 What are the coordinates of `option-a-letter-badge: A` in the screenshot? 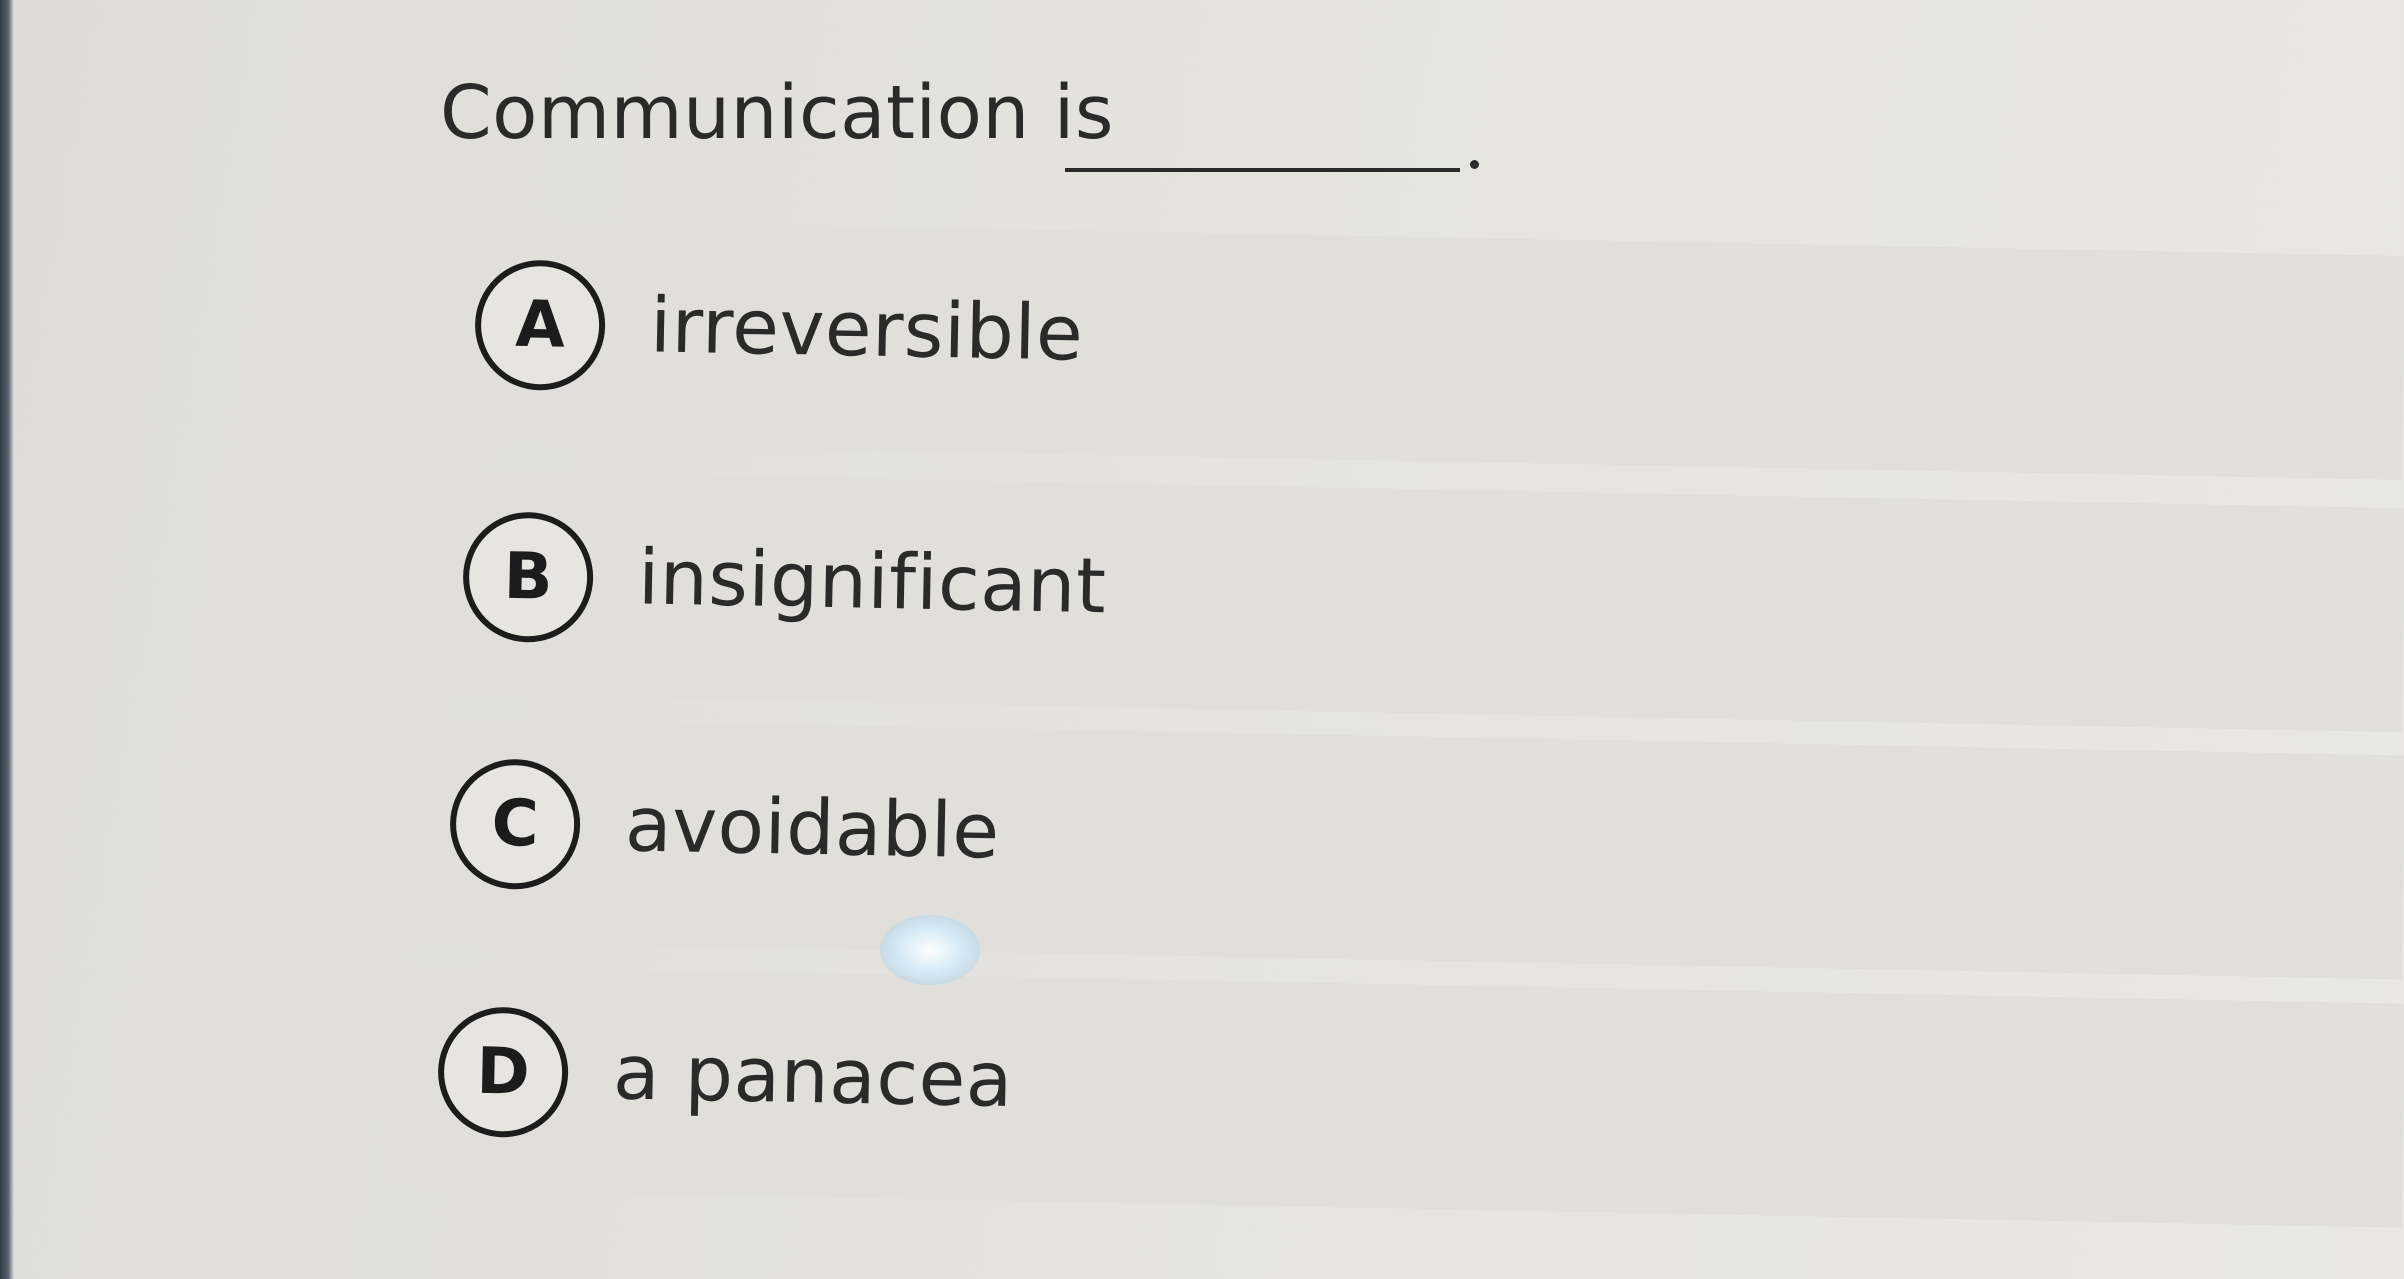 It's located at (540, 325).